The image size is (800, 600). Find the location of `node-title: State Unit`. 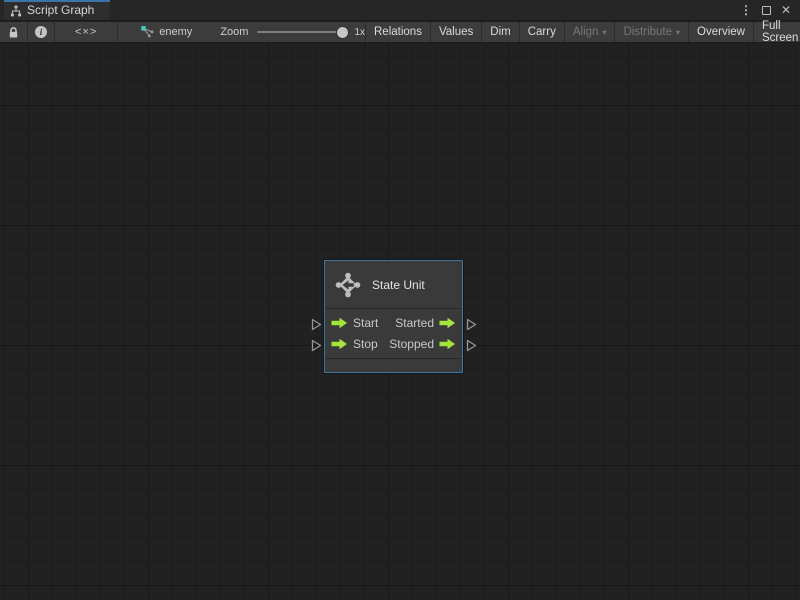

node-title: State Unit is located at coordinates (398, 284).